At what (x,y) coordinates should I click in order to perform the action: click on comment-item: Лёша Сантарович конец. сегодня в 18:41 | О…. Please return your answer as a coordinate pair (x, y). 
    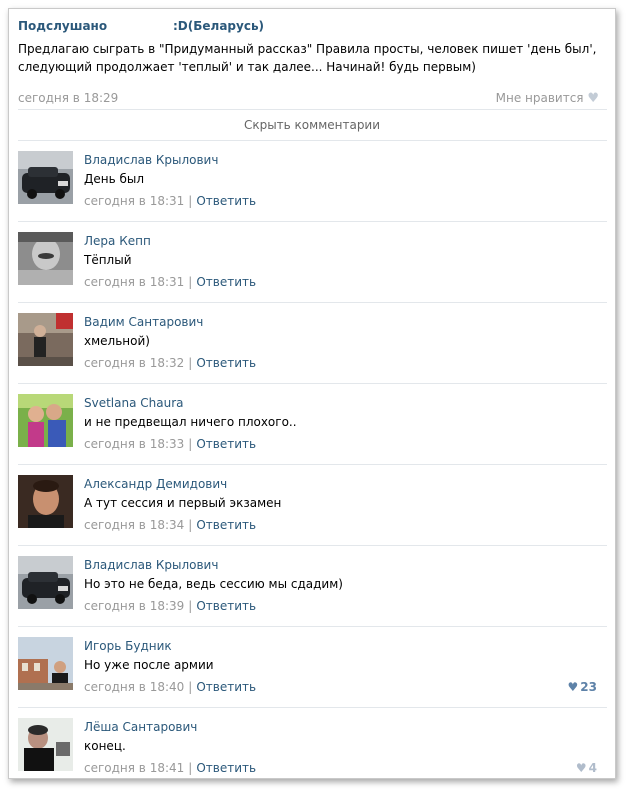
    Looking at the image, I should click on (313, 748).